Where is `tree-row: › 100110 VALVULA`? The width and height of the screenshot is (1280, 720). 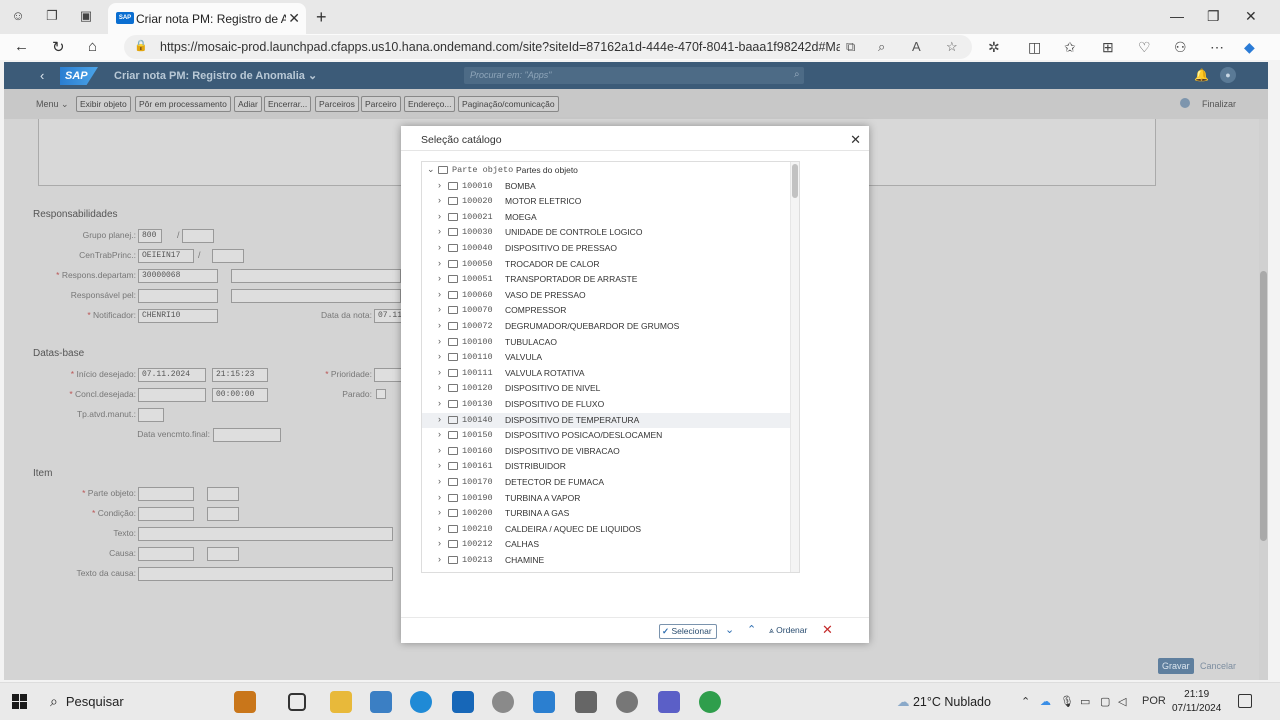
tree-row: › 100110 VALVULA is located at coordinates (607, 358).